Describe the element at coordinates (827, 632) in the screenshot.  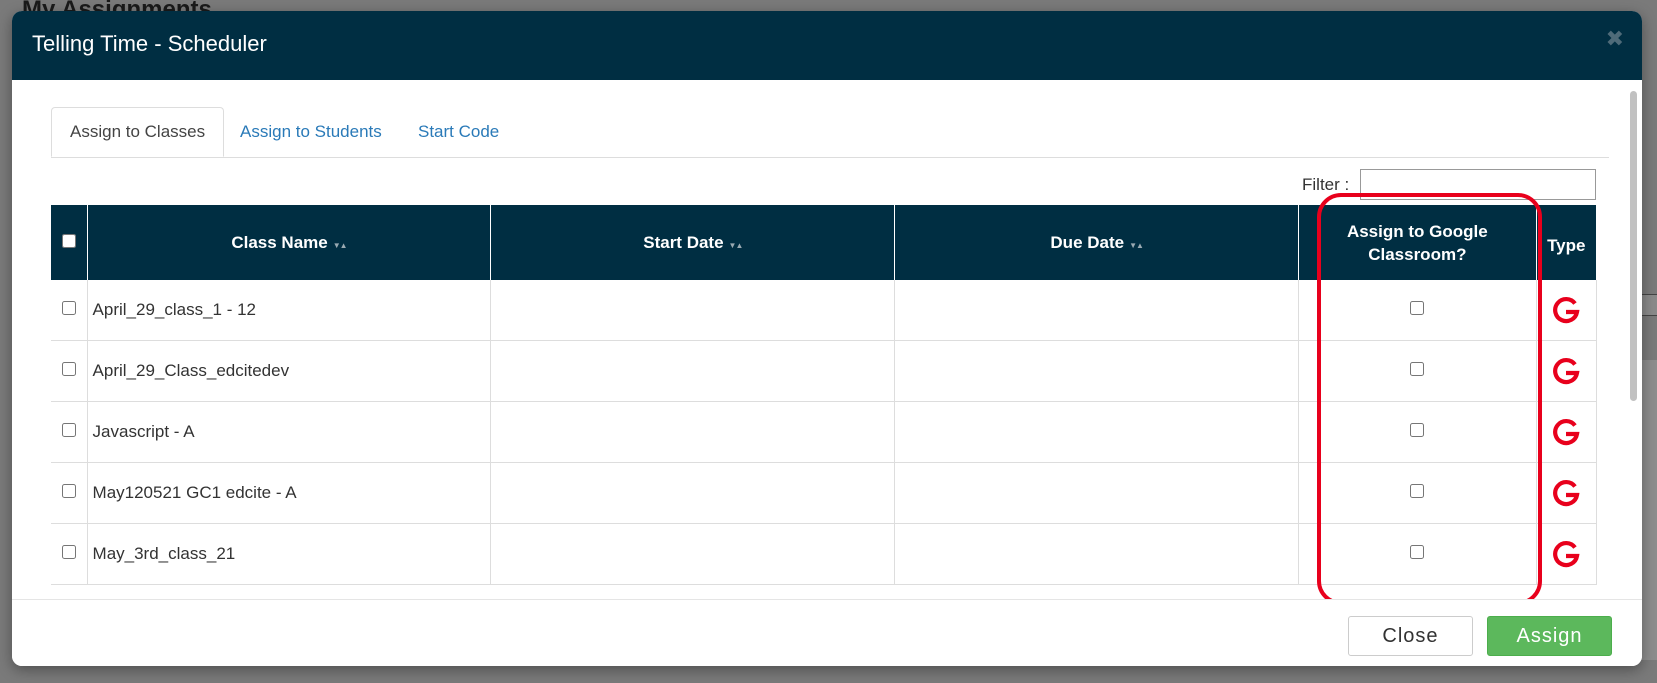
I see `modal-footer: Close Assign` at that location.